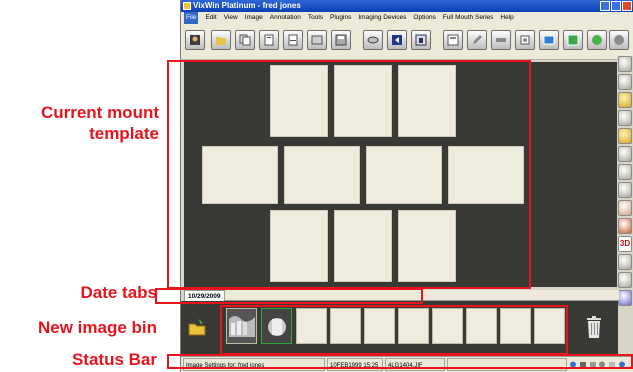 The image size is (633, 372). What do you see at coordinates (625, 82) in the screenshot?
I see `rotate-icon` at bounding box center [625, 82].